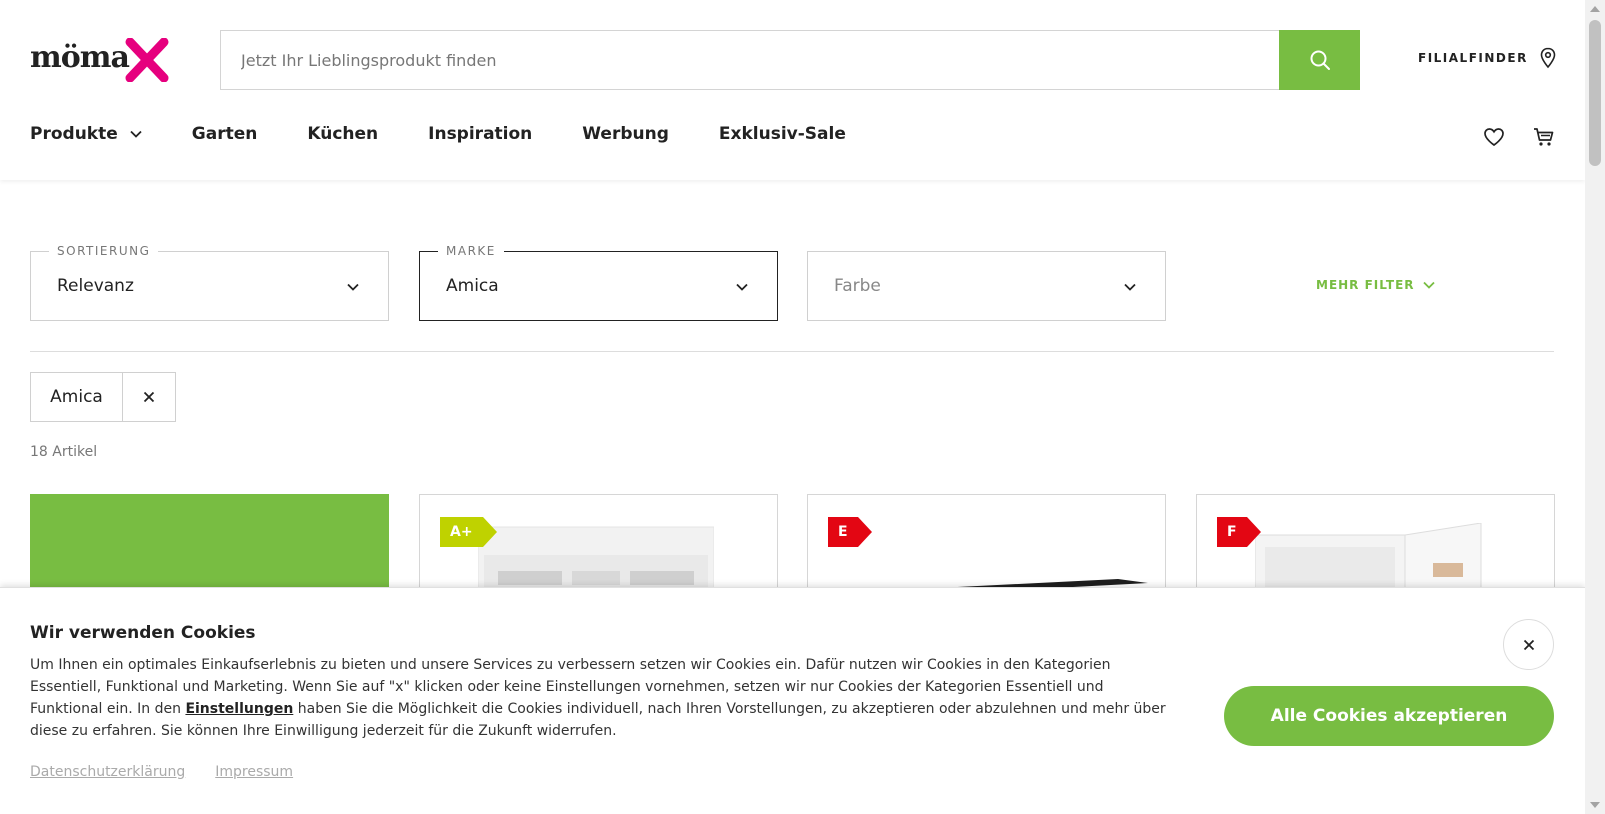 This screenshot has width=1605, height=814. What do you see at coordinates (80, 57) in the screenshot?
I see `logo-wordmark: möma` at bounding box center [80, 57].